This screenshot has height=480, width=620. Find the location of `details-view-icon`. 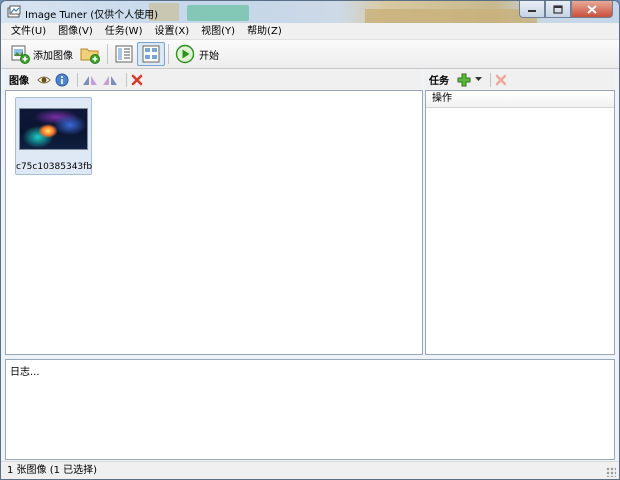

details-view-icon is located at coordinates (124, 54).